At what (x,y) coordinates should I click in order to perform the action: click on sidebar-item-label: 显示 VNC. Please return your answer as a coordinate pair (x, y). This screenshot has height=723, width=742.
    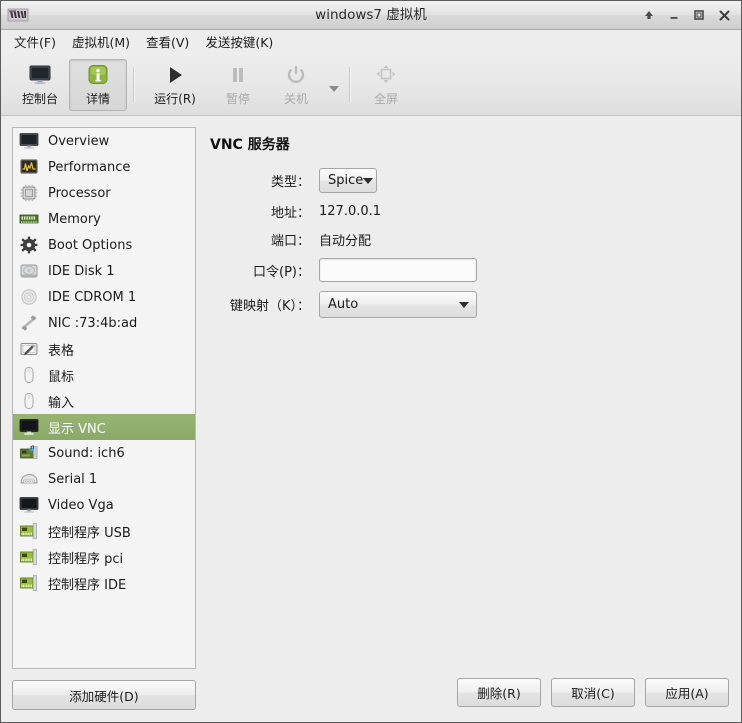
    Looking at the image, I should click on (77, 429).